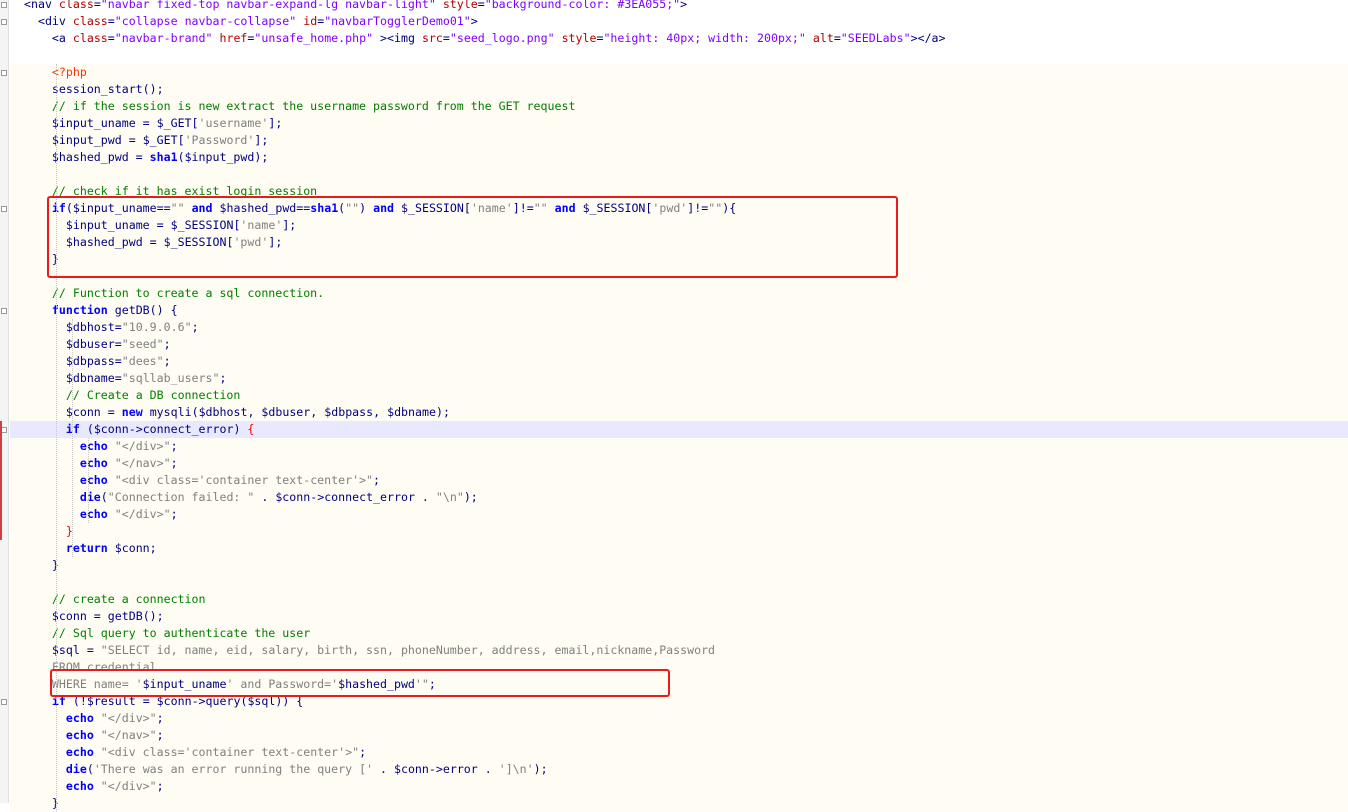 This screenshot has width=1348, height=812. Describe the element at coordinates (679, 429) in the screenshot. I see `code-line: if ($conn->connect_error) {` at that location.